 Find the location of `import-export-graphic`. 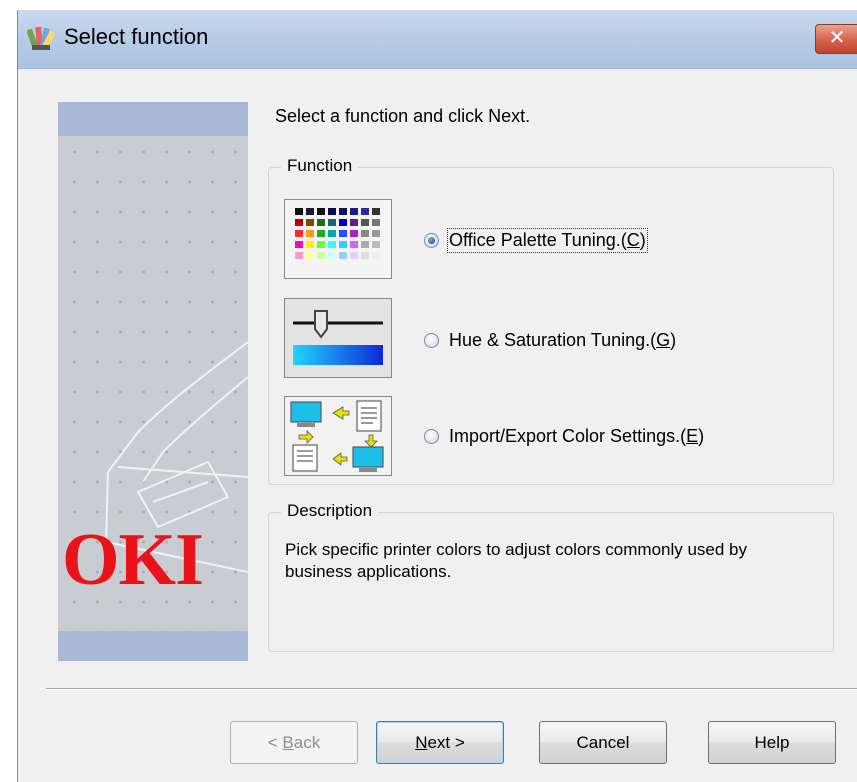

import-export-graphic is located at coordinates (338, 436).